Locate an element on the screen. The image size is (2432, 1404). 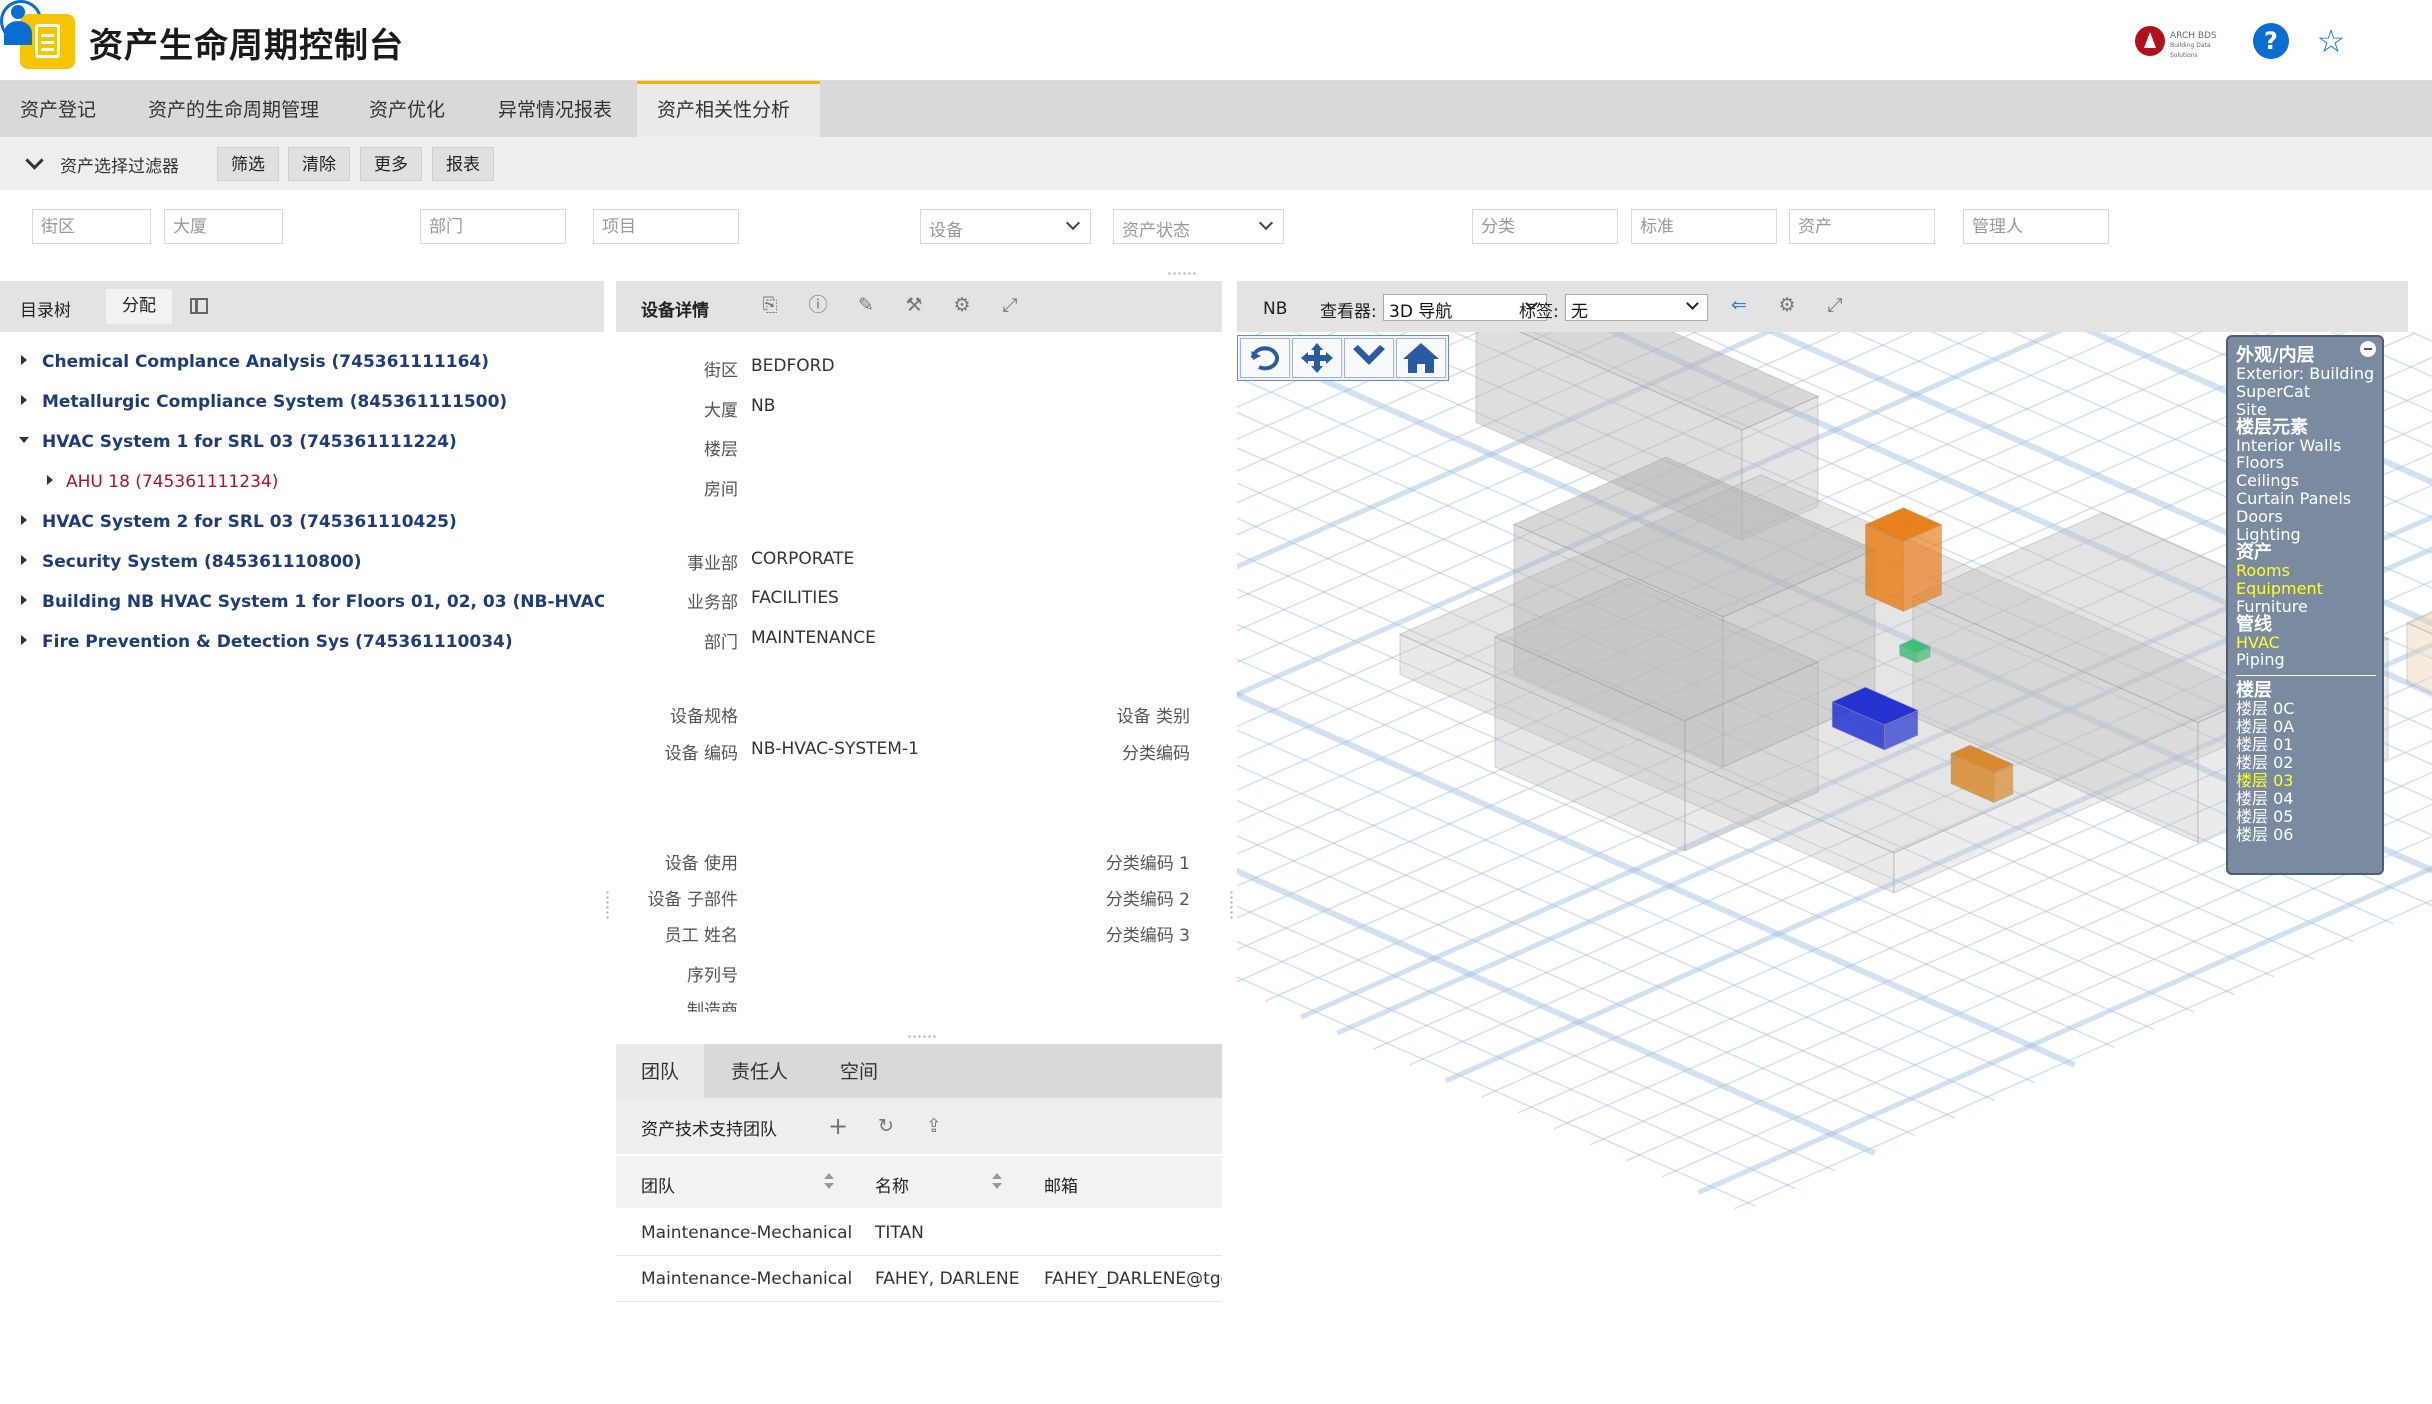
collapse-icon is located at coordinates (2368, 349).